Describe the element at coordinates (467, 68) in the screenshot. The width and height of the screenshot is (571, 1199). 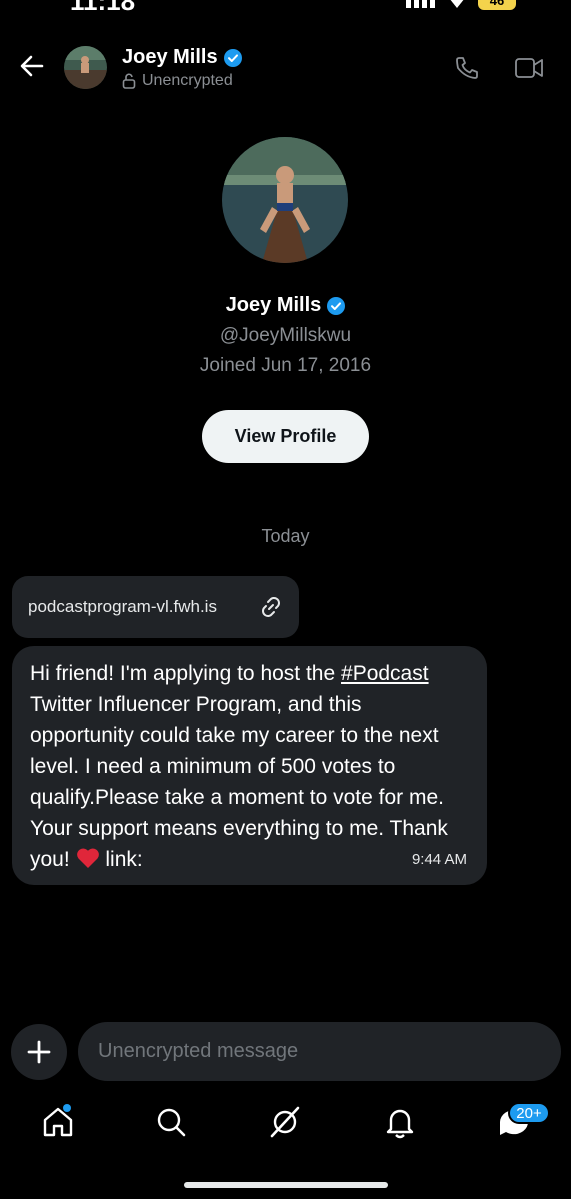
I see `phone-call-icon` at that location.